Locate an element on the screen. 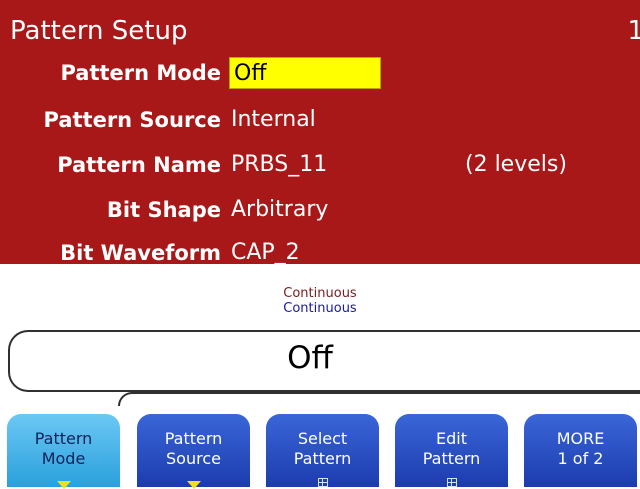 The image size is (640, 489). bit-shape-value: Arbitrary is located at coordinates (279, 210).